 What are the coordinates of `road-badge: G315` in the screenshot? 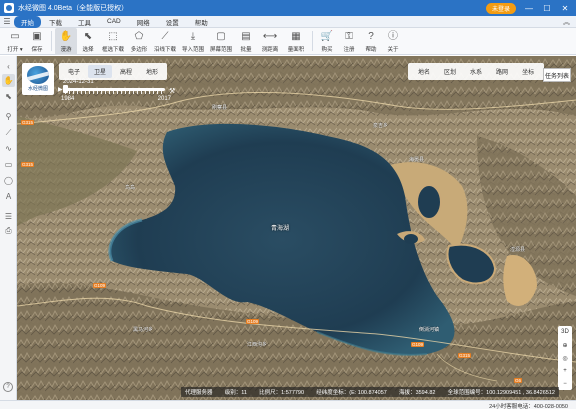 It's located at (28, 122).